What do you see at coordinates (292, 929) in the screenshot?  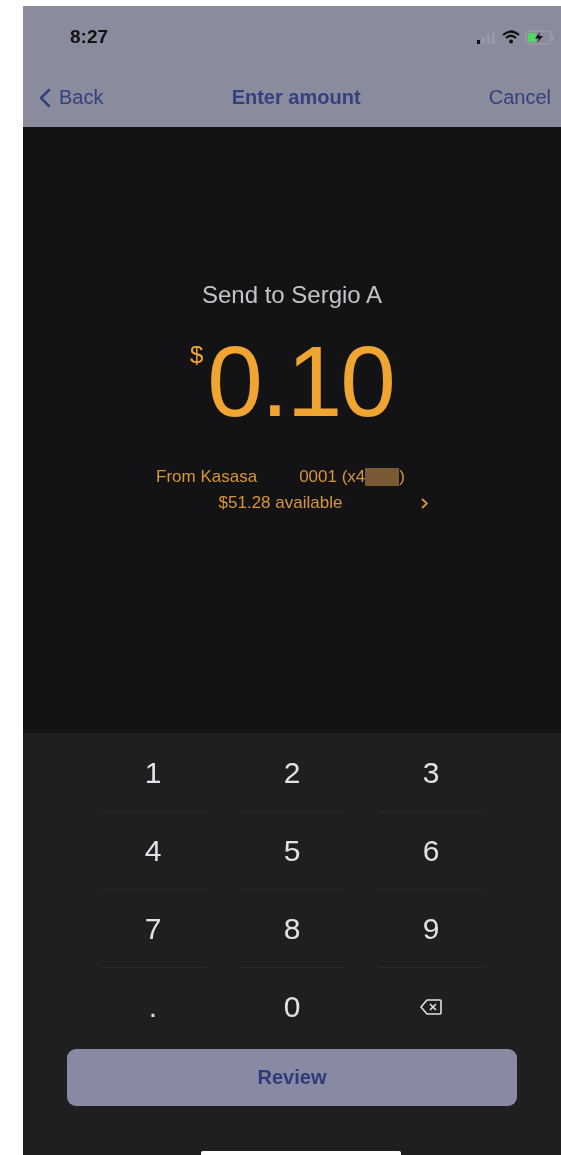 I see `keypad-key: 8` at bounding box center [292, 929].